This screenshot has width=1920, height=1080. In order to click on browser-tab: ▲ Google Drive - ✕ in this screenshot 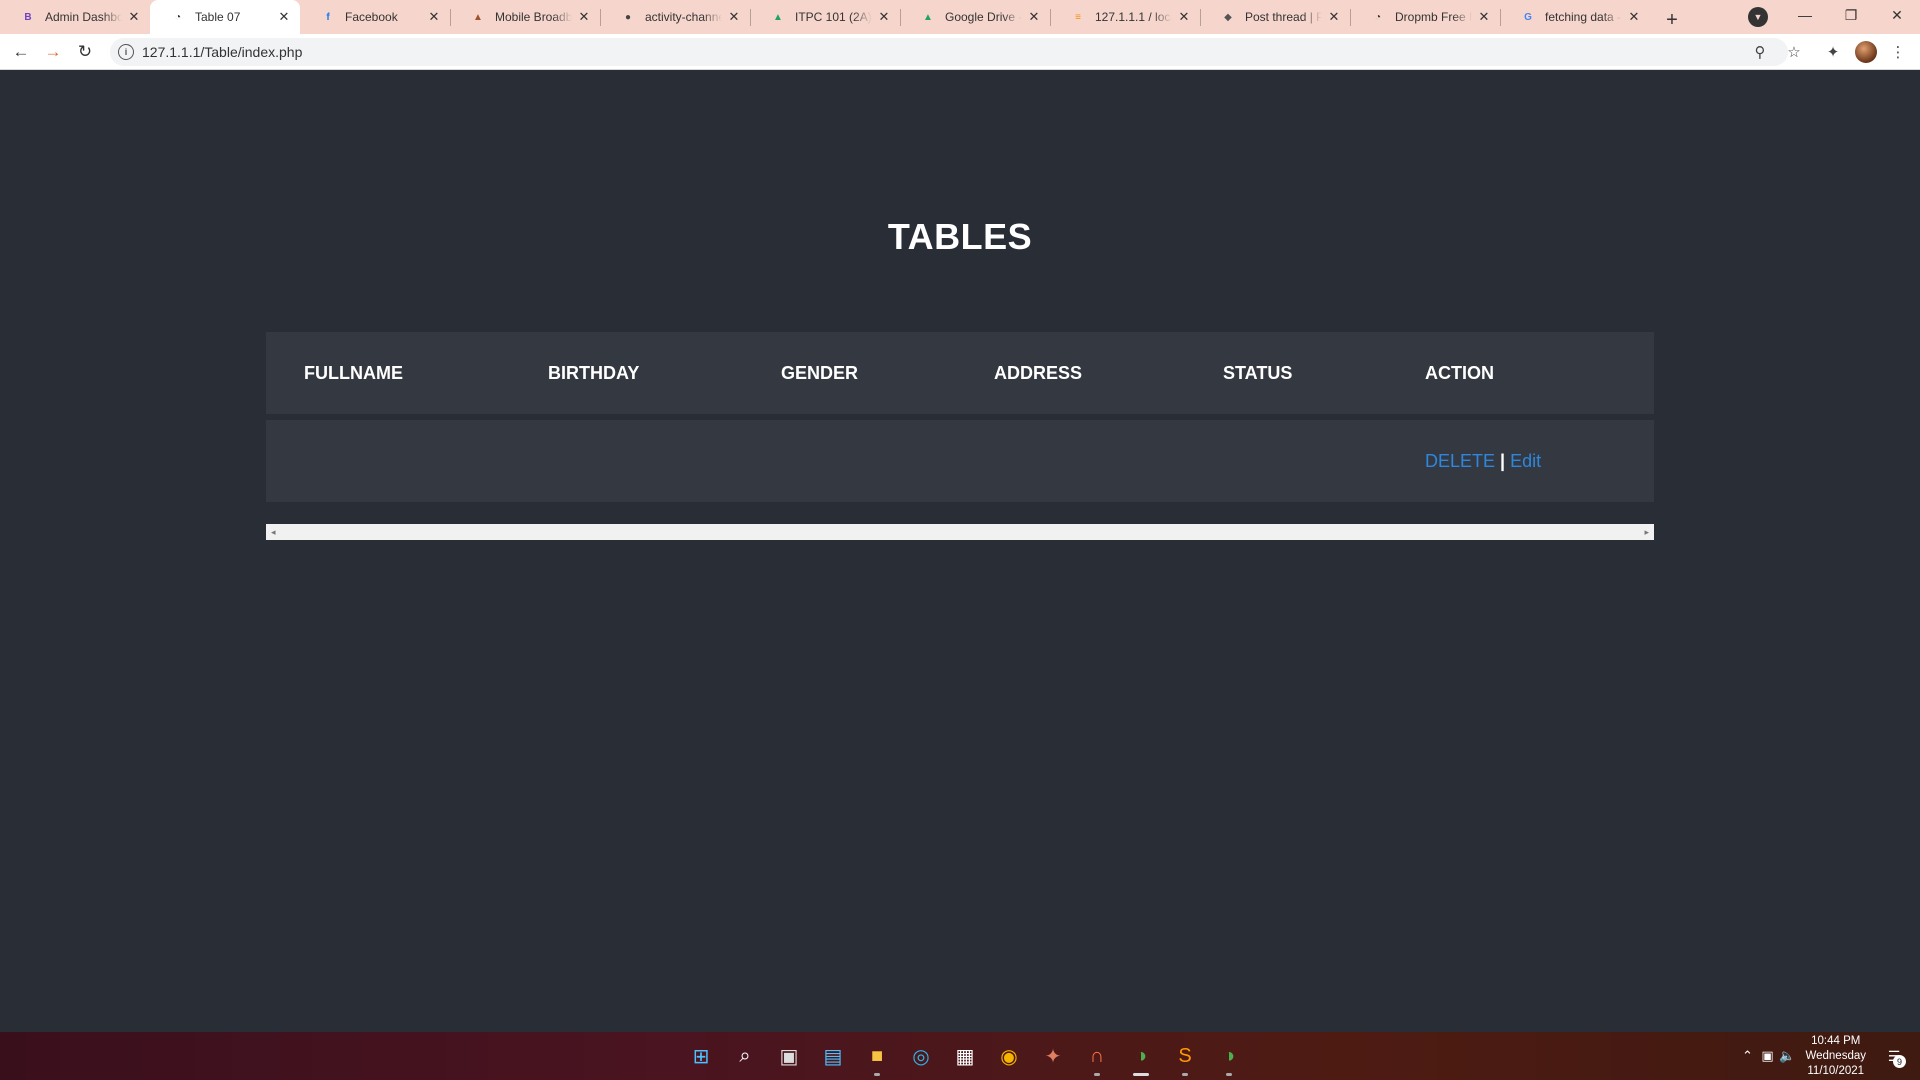, I will do `click(975, 17)`.